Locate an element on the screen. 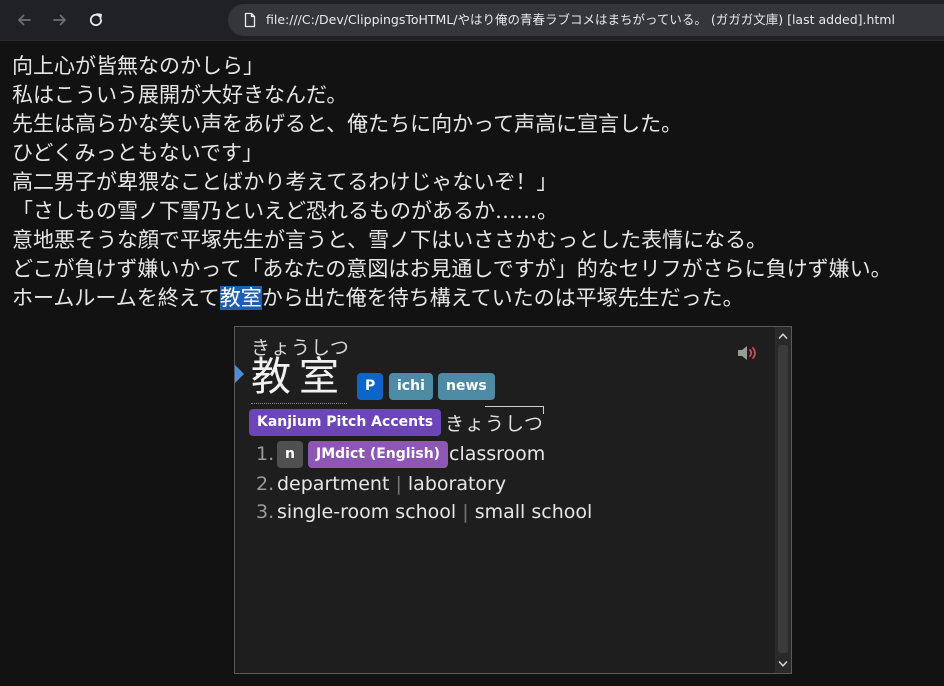  pitch-drop-line is located at coordinates (543, 410).